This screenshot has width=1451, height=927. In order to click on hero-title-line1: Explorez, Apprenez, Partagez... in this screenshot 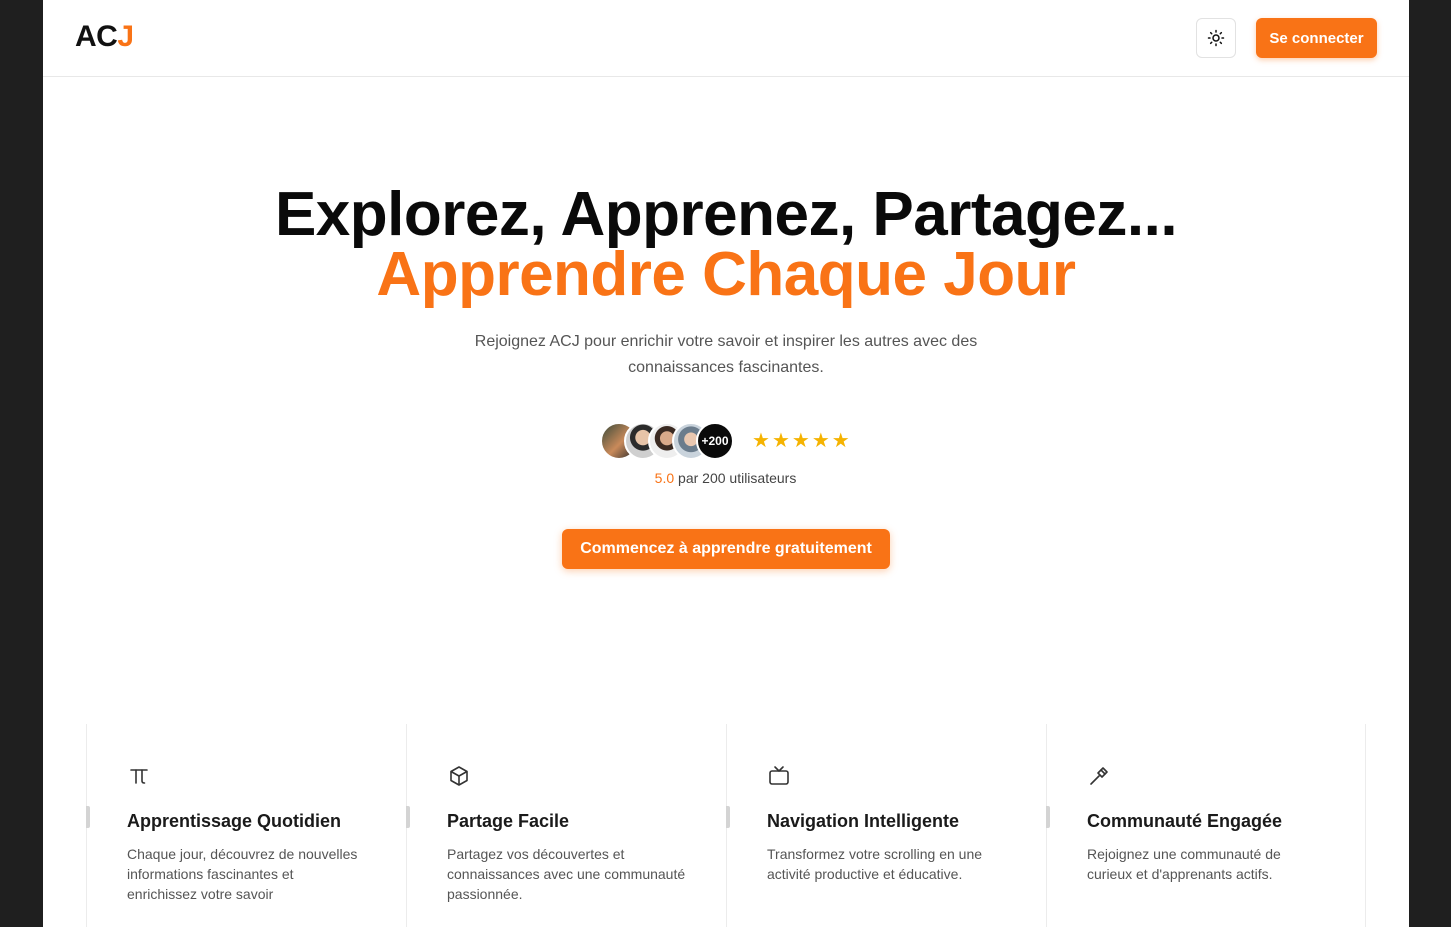, I will do `click(726, 214)`.